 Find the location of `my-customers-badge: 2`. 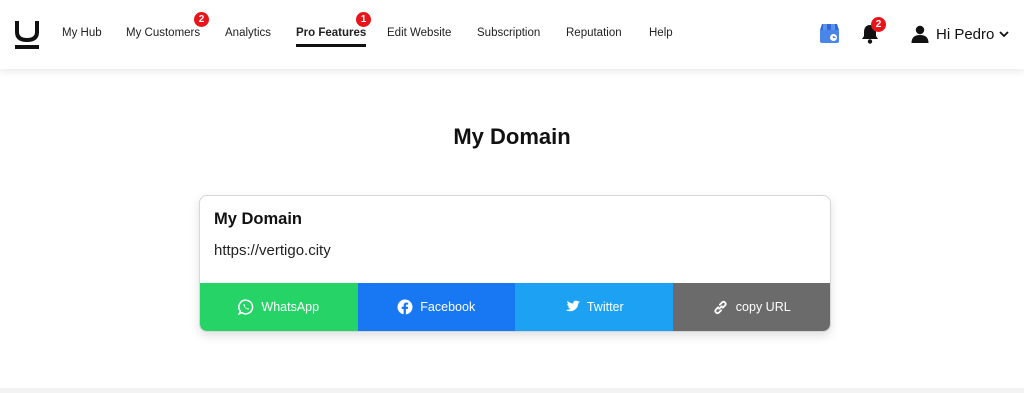

my-customers-badge: 2 is located at coordinates (201, 19).